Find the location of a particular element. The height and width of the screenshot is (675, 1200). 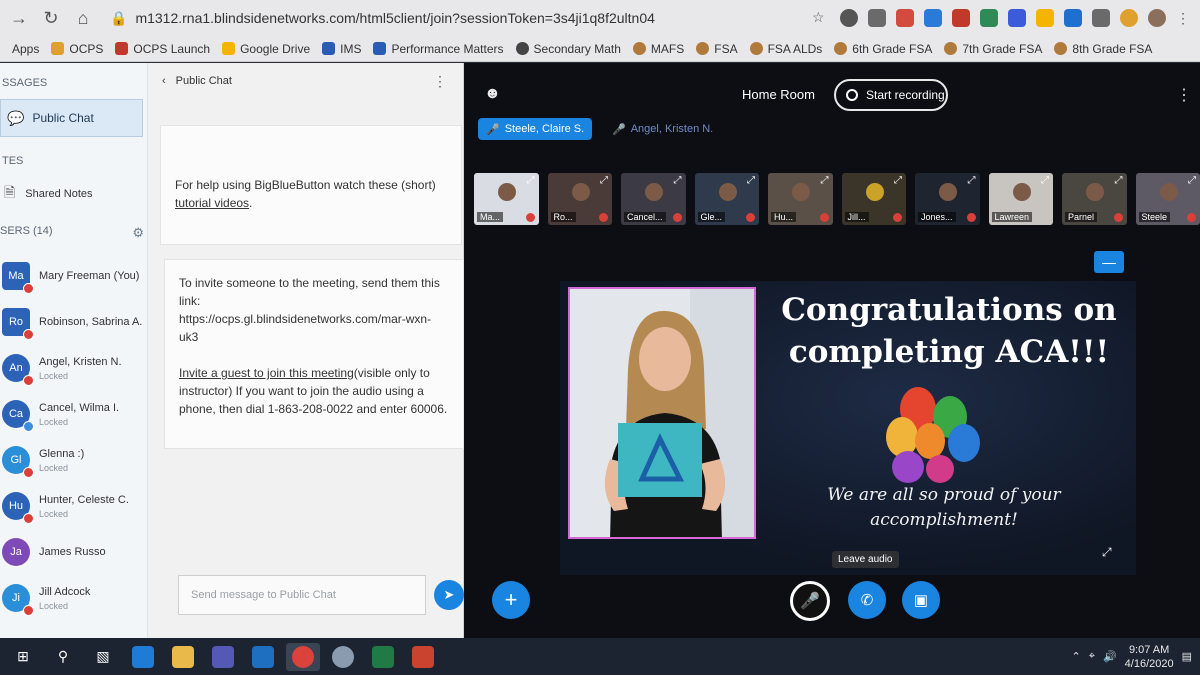

settings-gear-icon: ⚙ is located at coordinates (138, 233).